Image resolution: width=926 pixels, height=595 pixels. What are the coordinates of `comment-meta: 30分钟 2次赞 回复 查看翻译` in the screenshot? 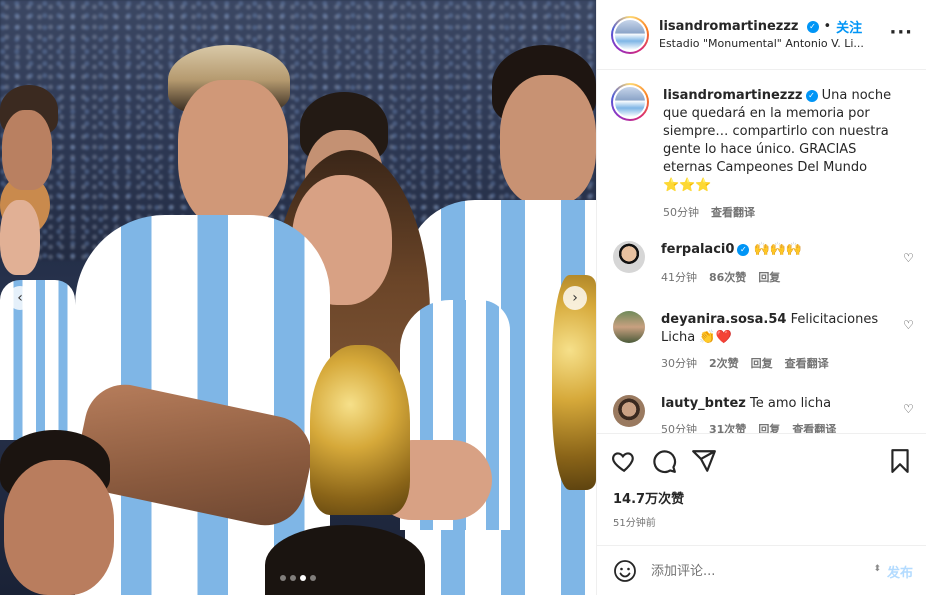 It's located at (745, 363).